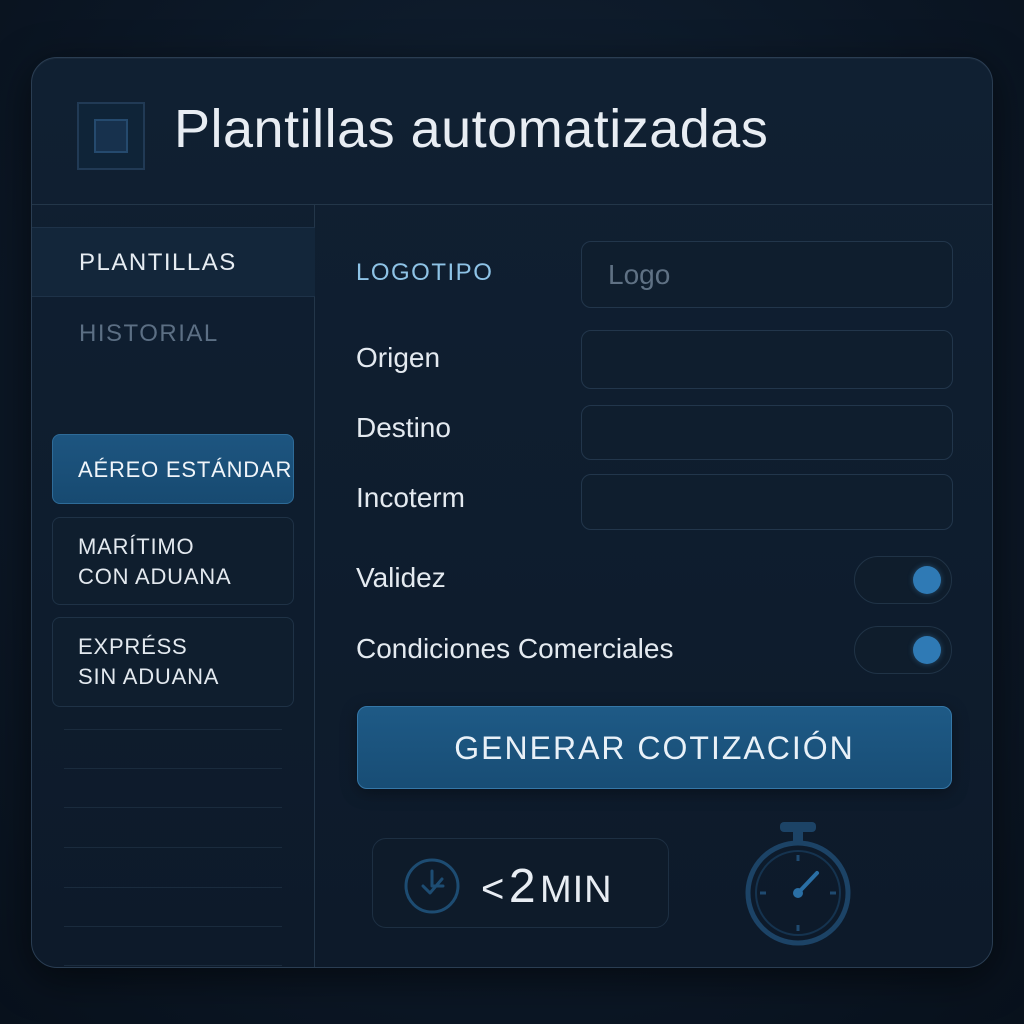 The image size is (1024, 1024). I want to click on condiciones-label: Condiciones Comerciales, so click(515, 648).